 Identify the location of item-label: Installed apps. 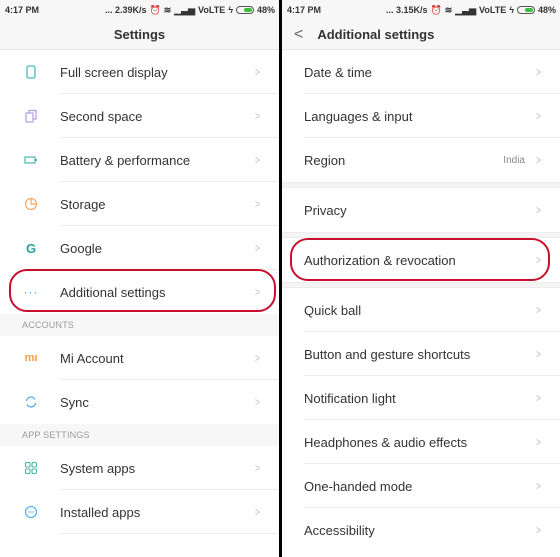
(100, 512).